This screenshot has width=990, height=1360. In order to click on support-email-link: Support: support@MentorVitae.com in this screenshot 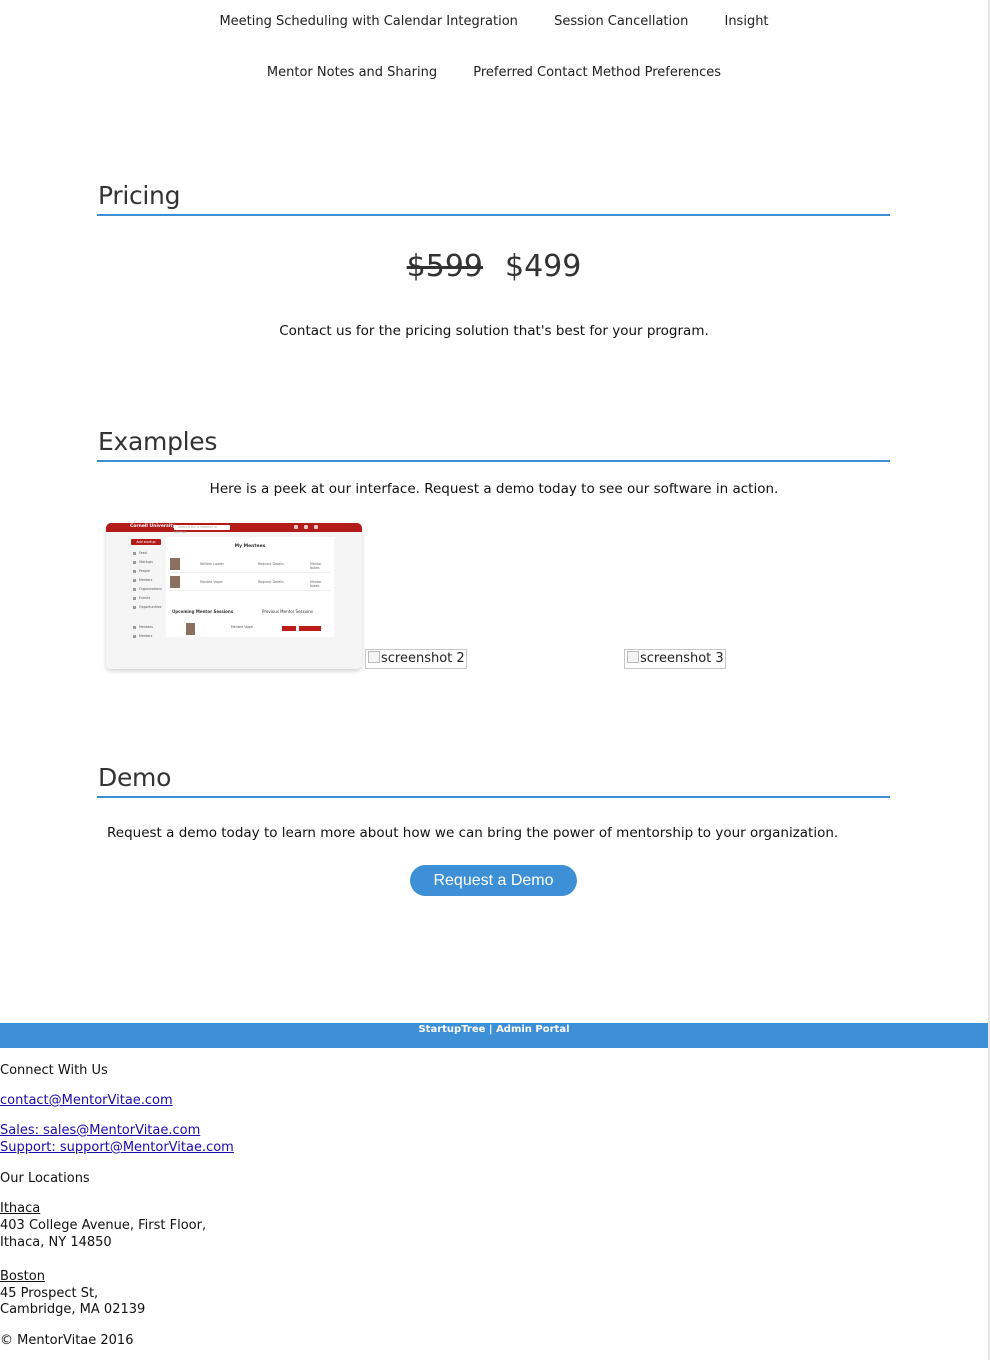, I will do `click(117, 1147)`.